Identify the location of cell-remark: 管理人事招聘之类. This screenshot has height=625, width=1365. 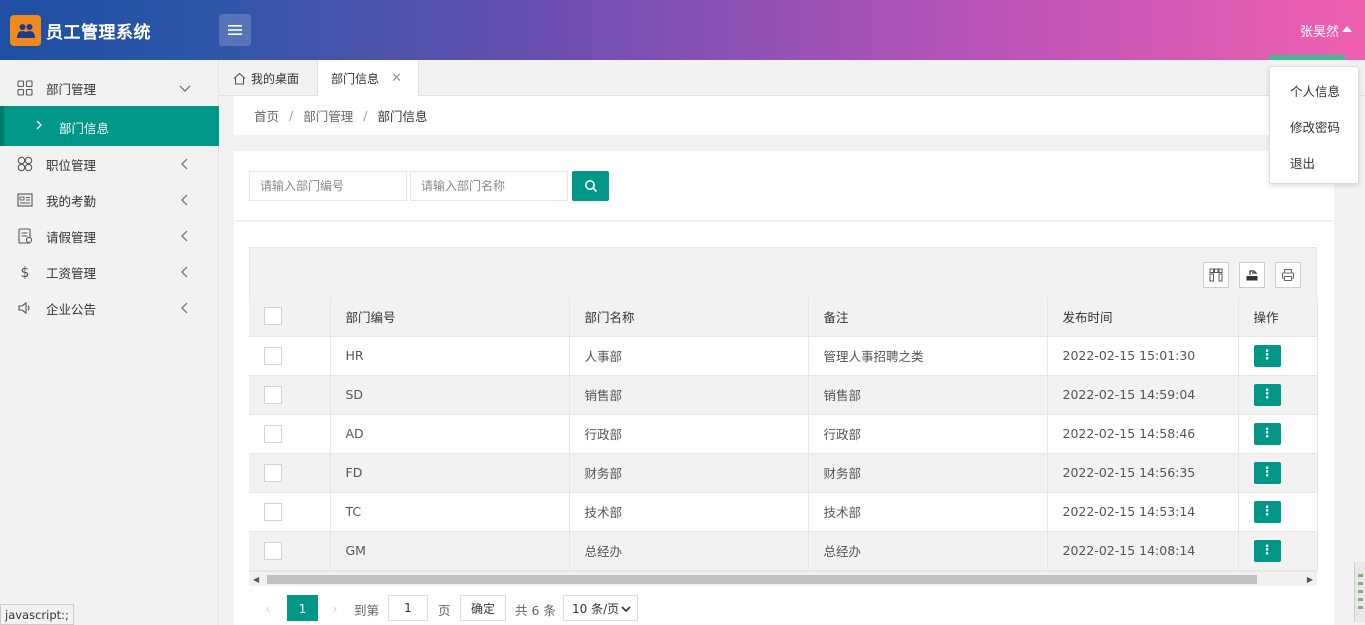
(928, 356).